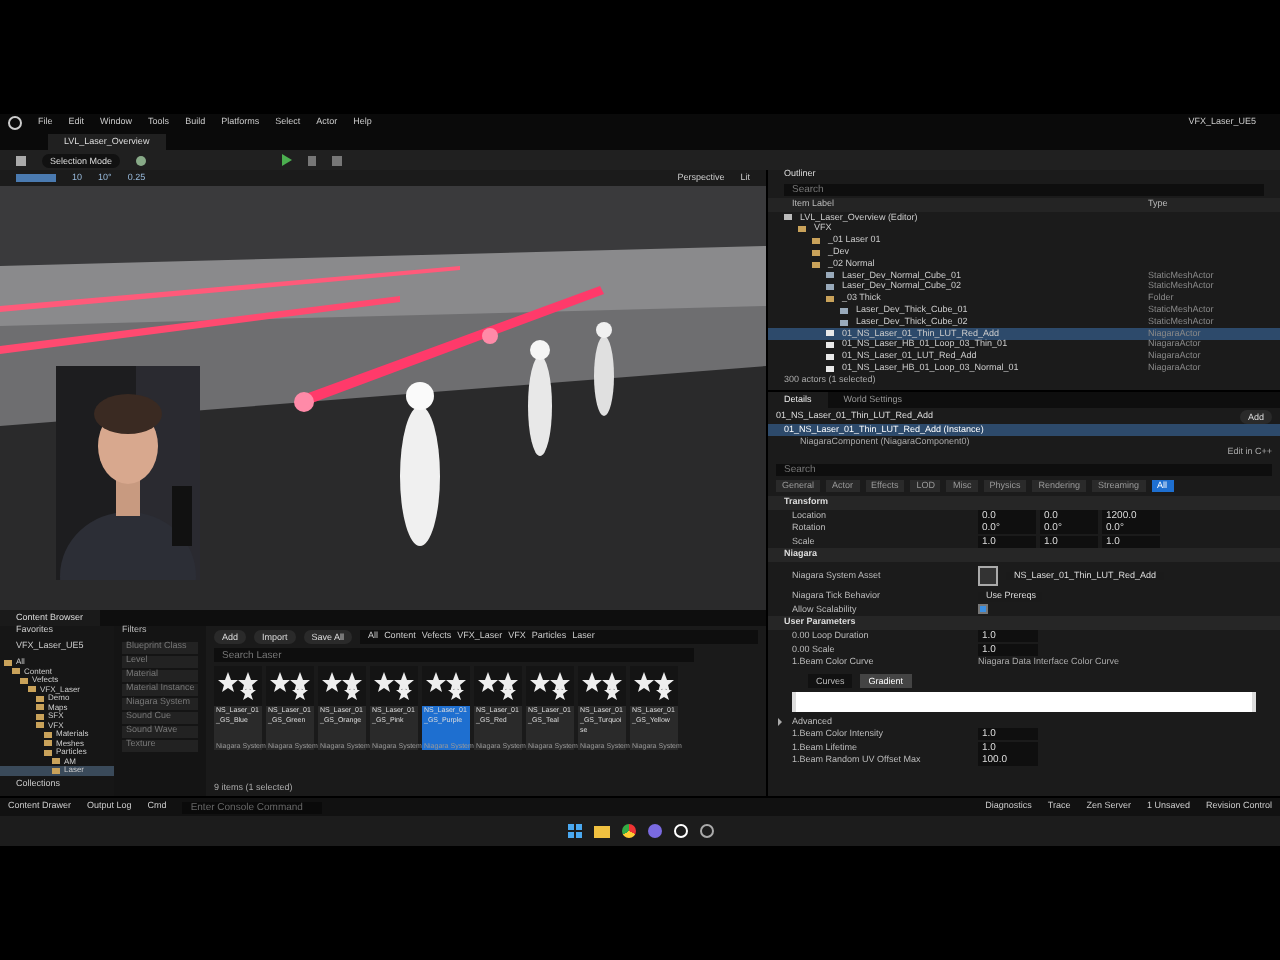 Image resolution: width=1280 pixels, height=960 pixels. I want to click on browser-icon, so click(628, 831).